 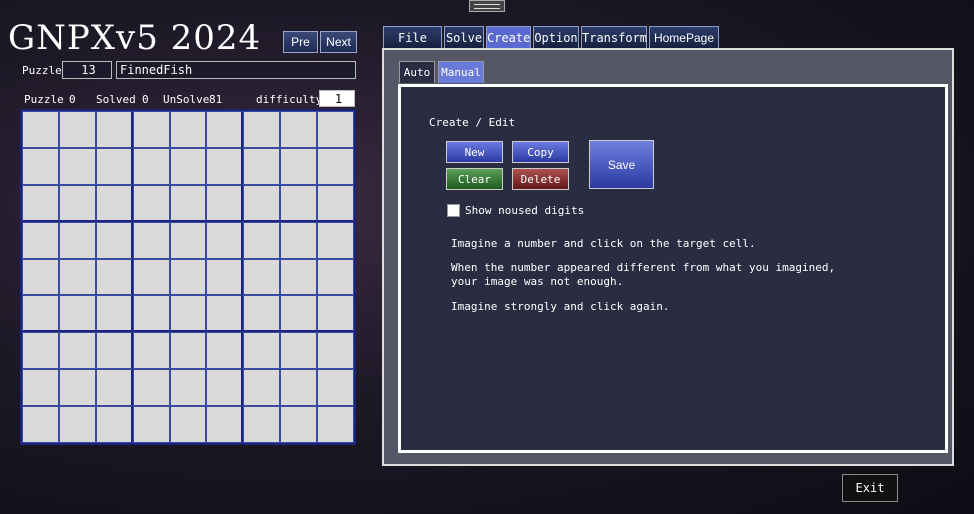 I want to click on exit-button: Exit, so click(x=870, y=488).